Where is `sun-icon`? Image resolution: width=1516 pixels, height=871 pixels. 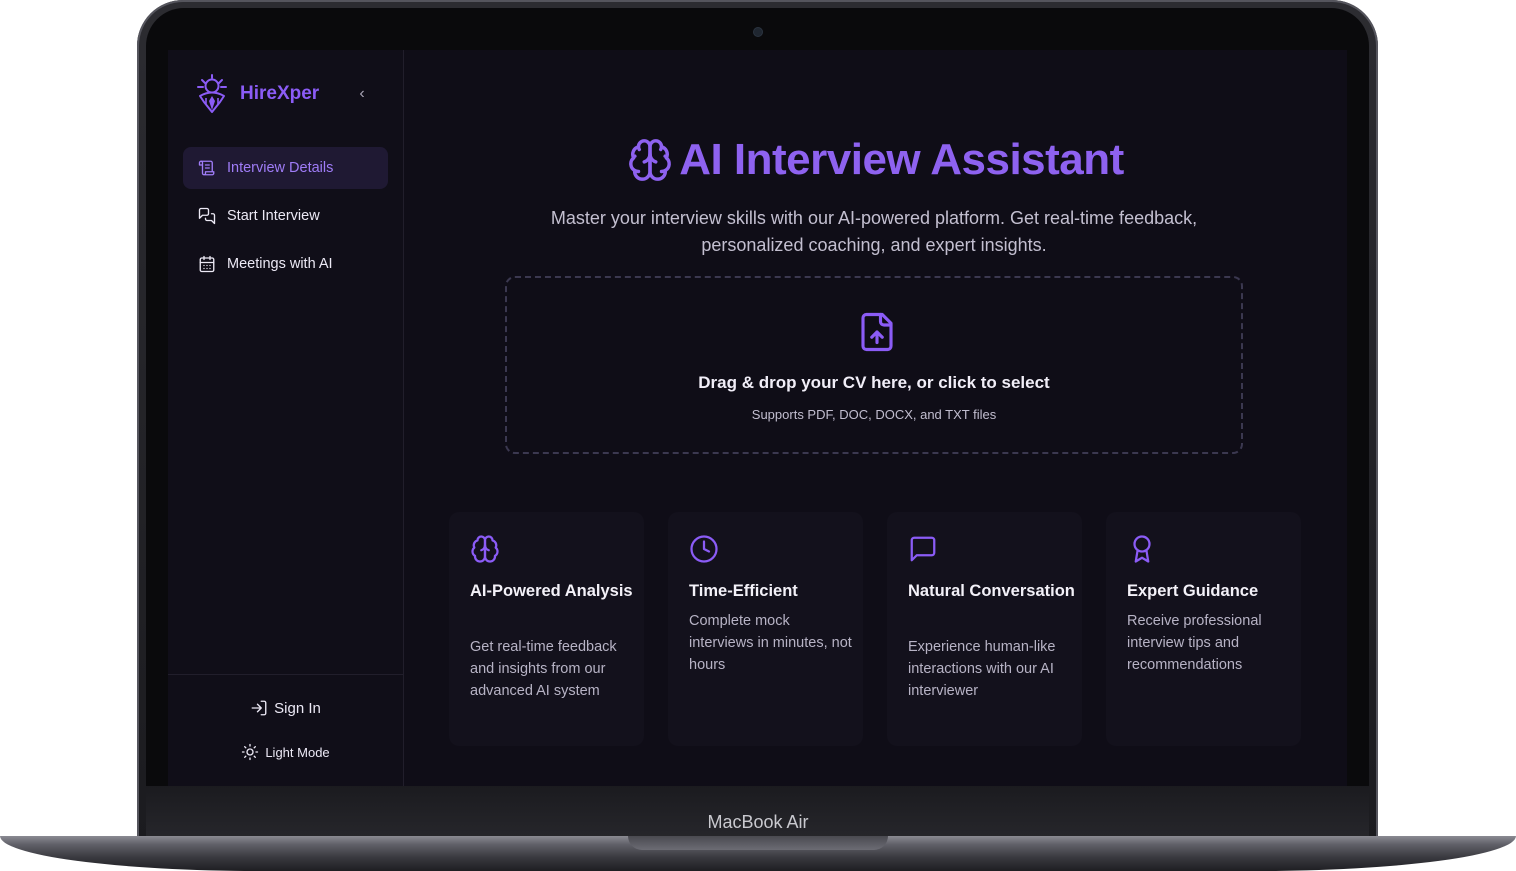 sun-icon is located at coordinates (250, 752).